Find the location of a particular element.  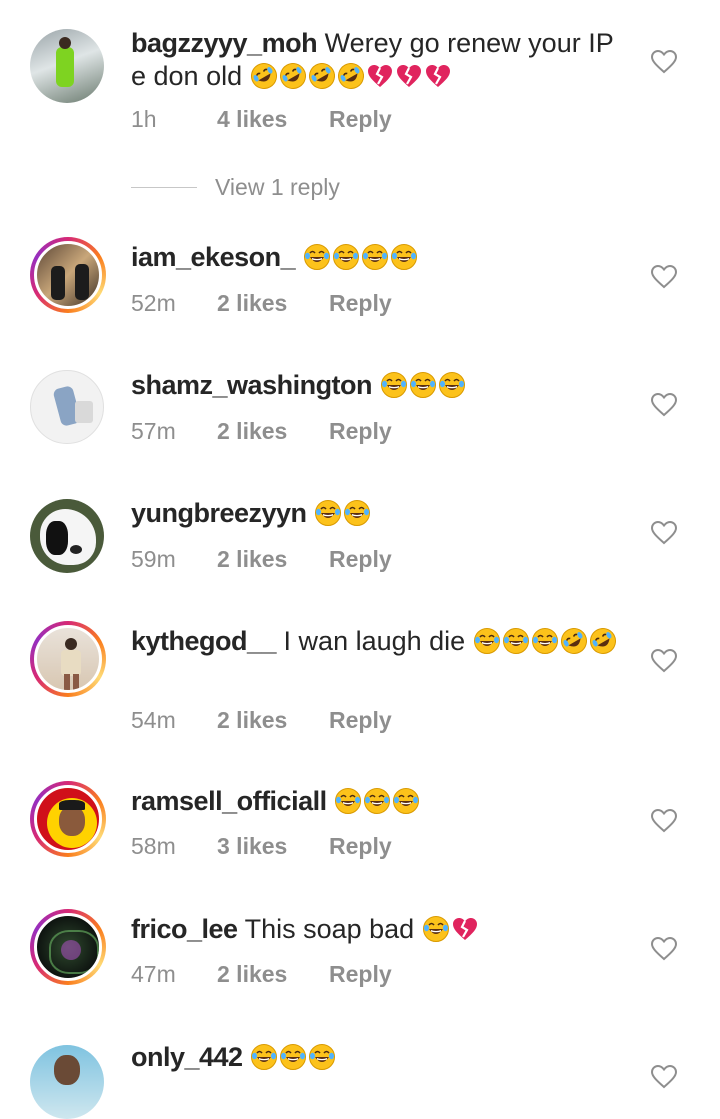

comment-text: kythegod__ I wan laugh die is located at coordinates (375, 641).